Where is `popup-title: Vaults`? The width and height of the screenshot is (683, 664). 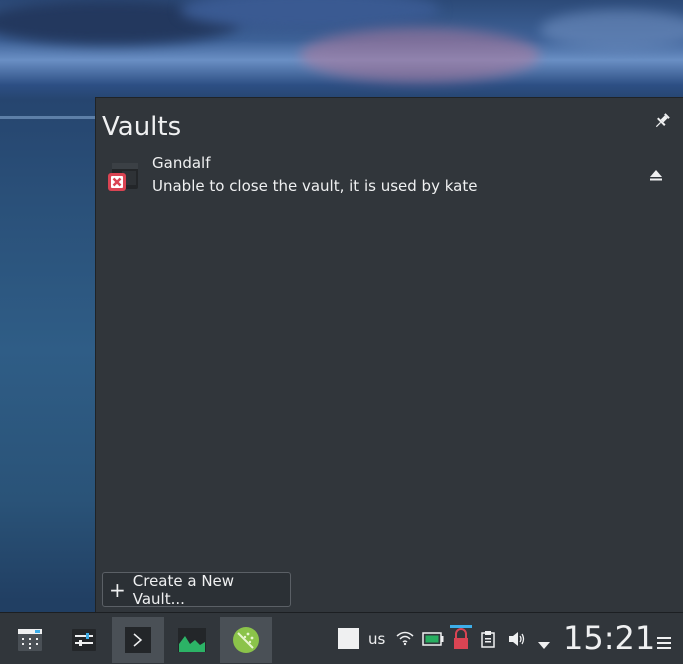
popup-title: Vaults is located at coordinates (142, 127).